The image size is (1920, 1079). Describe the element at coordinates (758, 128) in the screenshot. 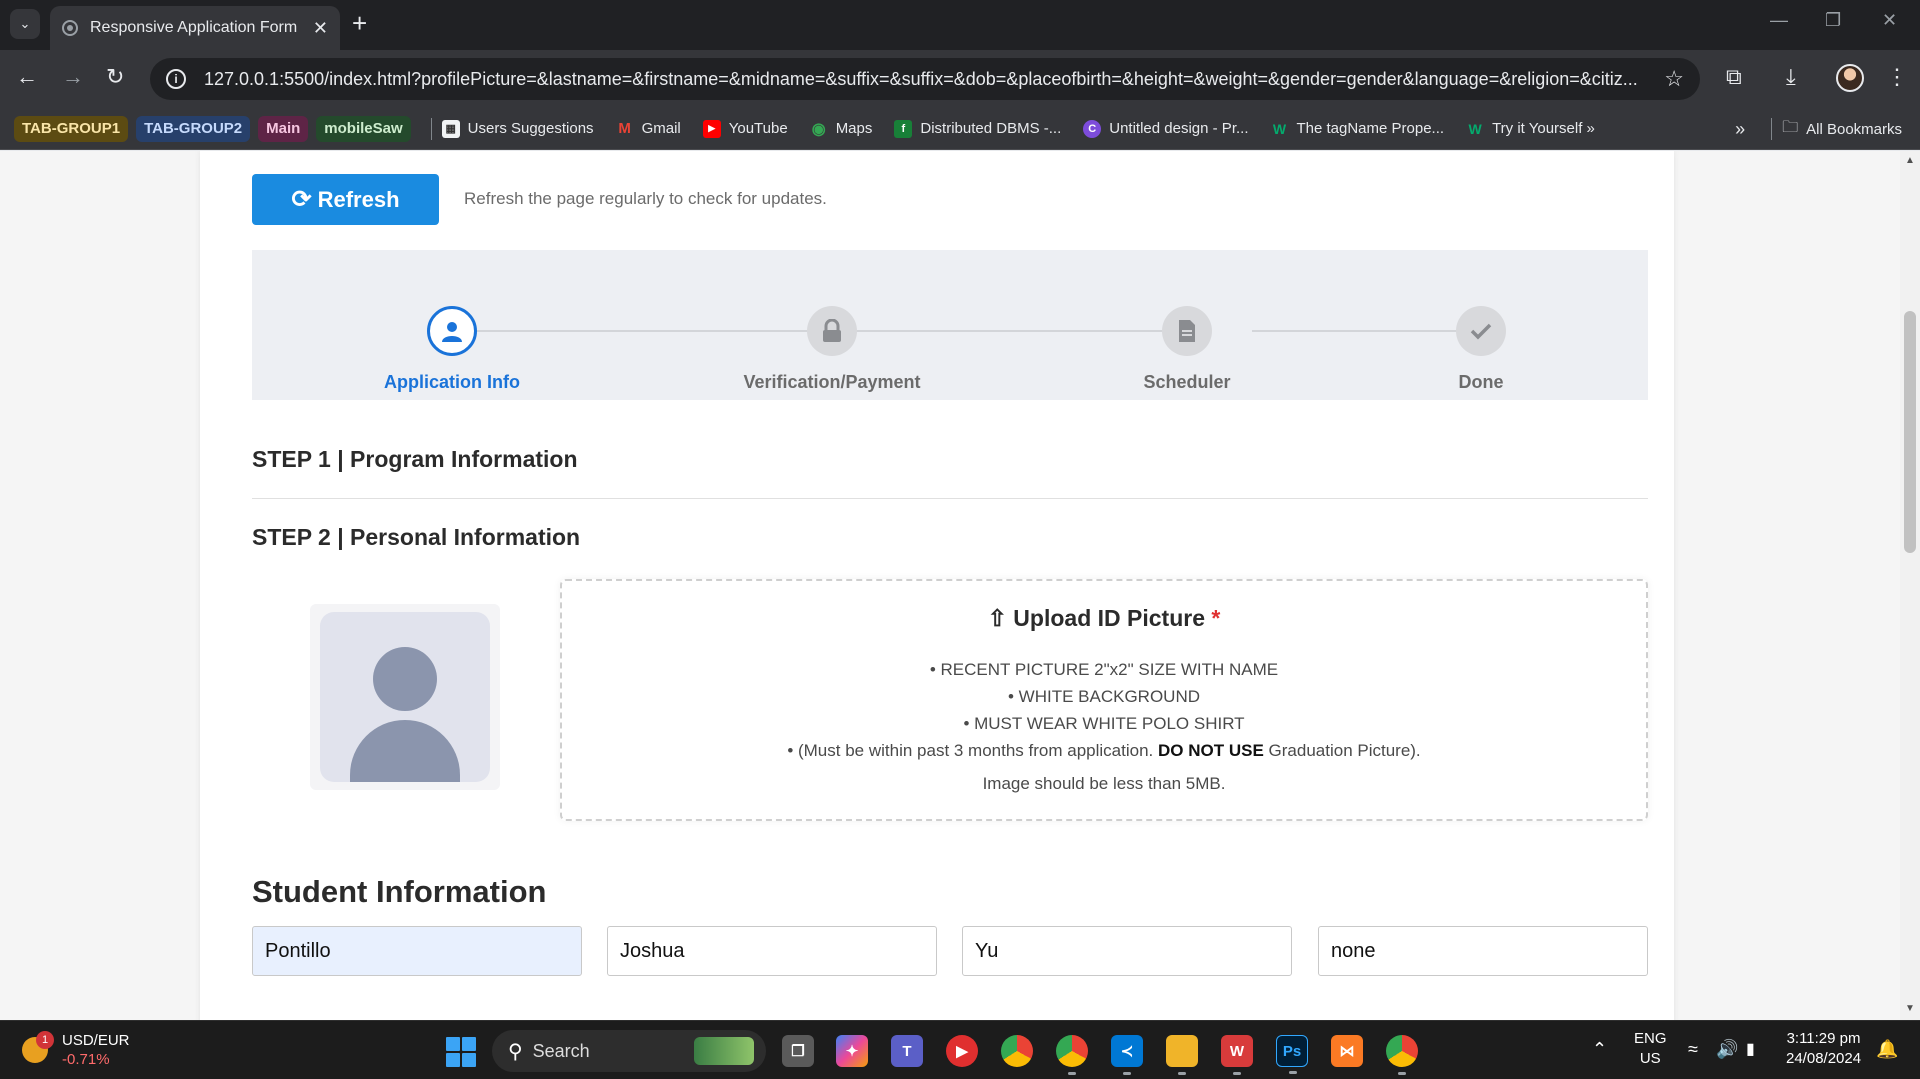

I see `bookmark-label: YouTube` at that location.